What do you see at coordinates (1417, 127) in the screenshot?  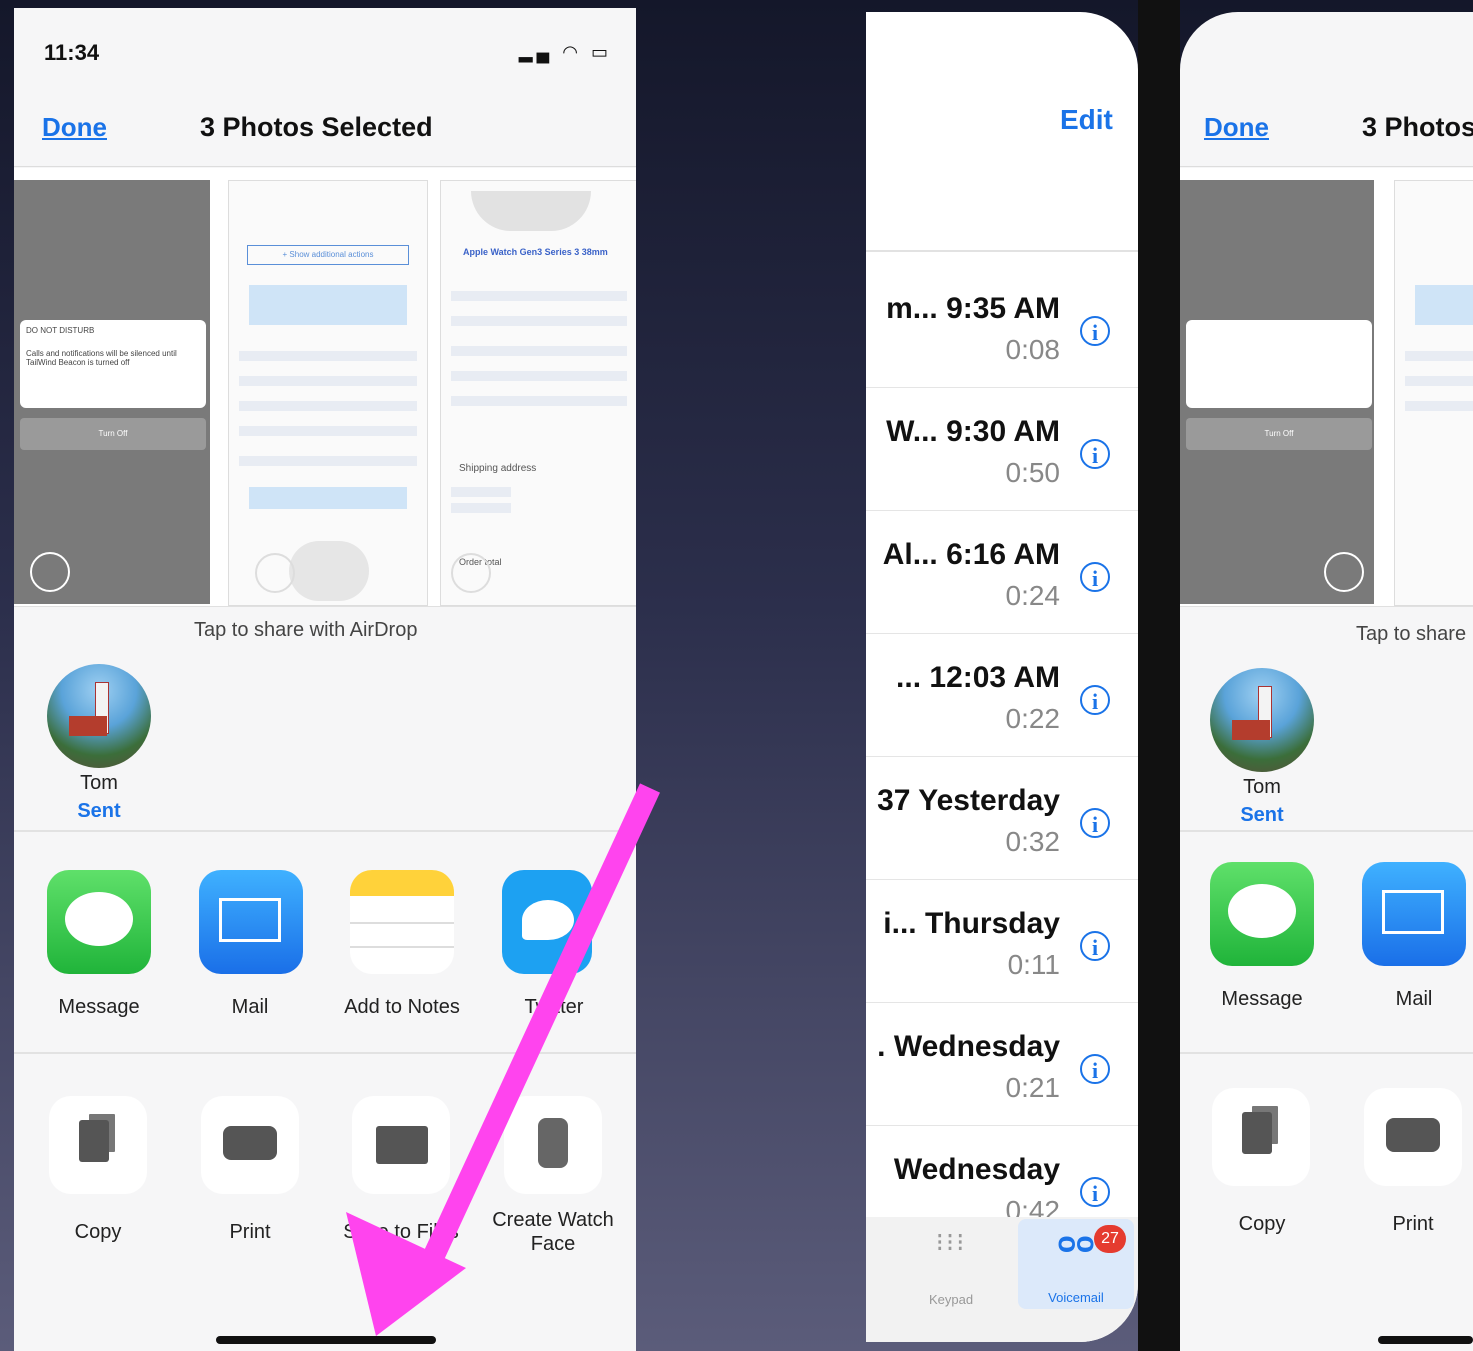 I see `page-title: 3 Photos` at bounding box center [1417, 127].